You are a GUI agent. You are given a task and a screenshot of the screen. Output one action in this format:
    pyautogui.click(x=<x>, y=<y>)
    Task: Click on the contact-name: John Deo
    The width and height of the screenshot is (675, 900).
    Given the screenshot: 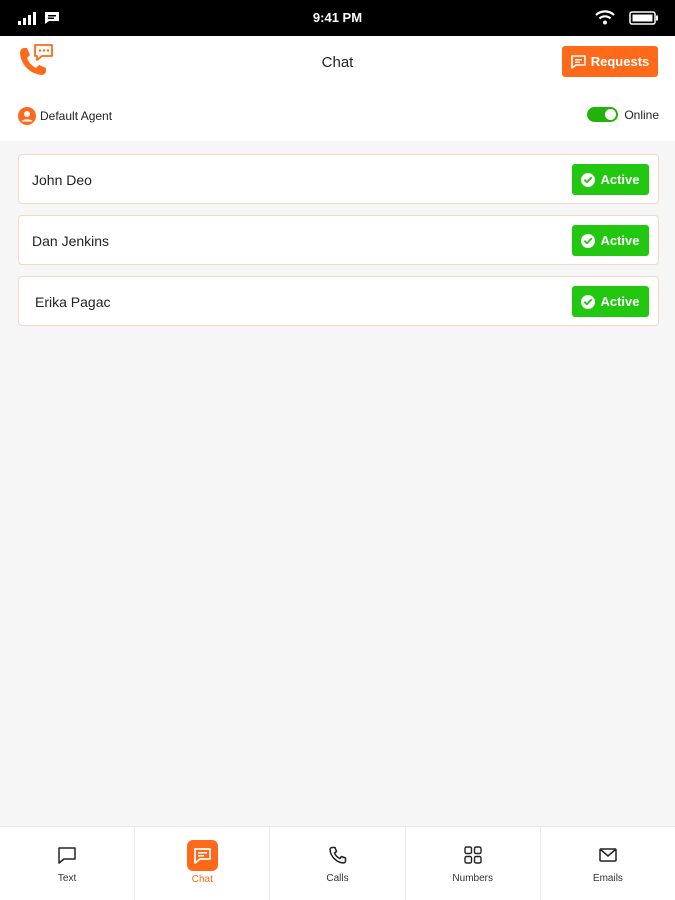 What is the action you would take?
    pyautogui.click(x=62, y=180)
    